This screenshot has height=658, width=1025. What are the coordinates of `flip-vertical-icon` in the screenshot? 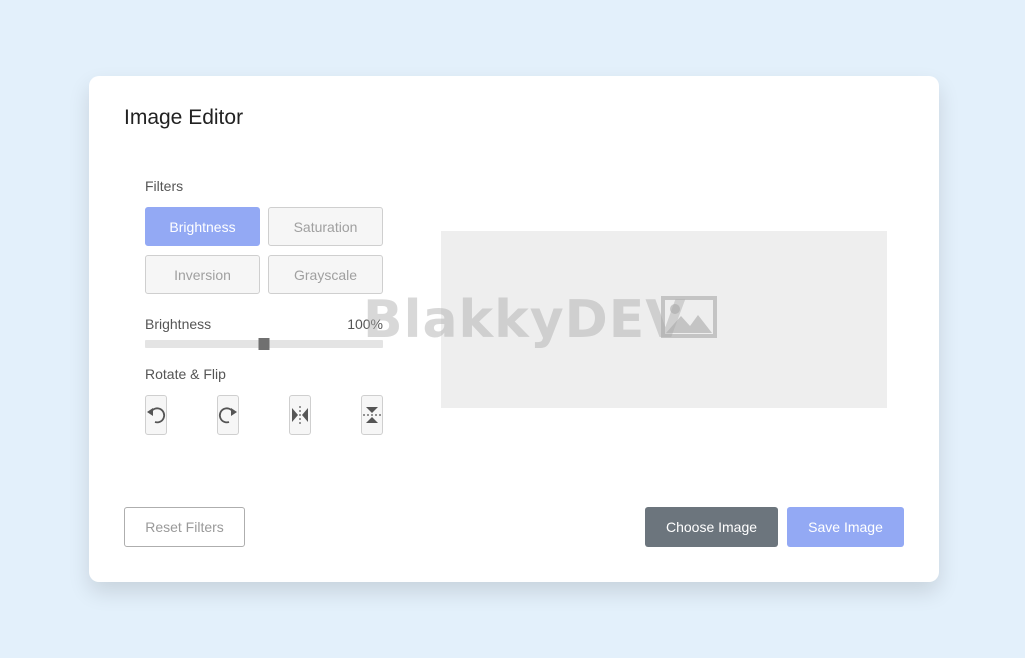 It's located at (372, 415).